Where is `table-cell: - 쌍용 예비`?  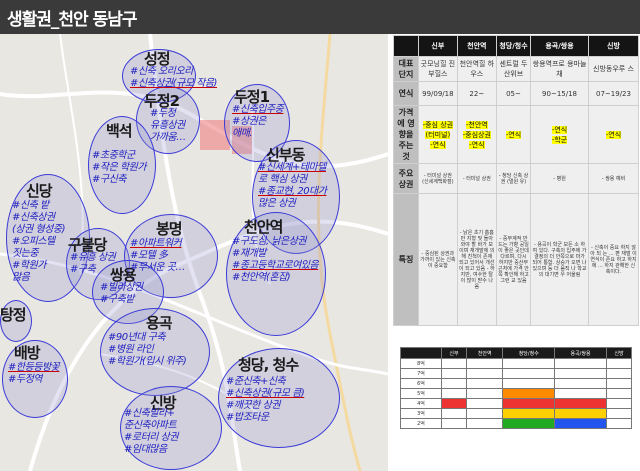
table-cell: - 쌍용 예비 is located at coordinates (613, 178).